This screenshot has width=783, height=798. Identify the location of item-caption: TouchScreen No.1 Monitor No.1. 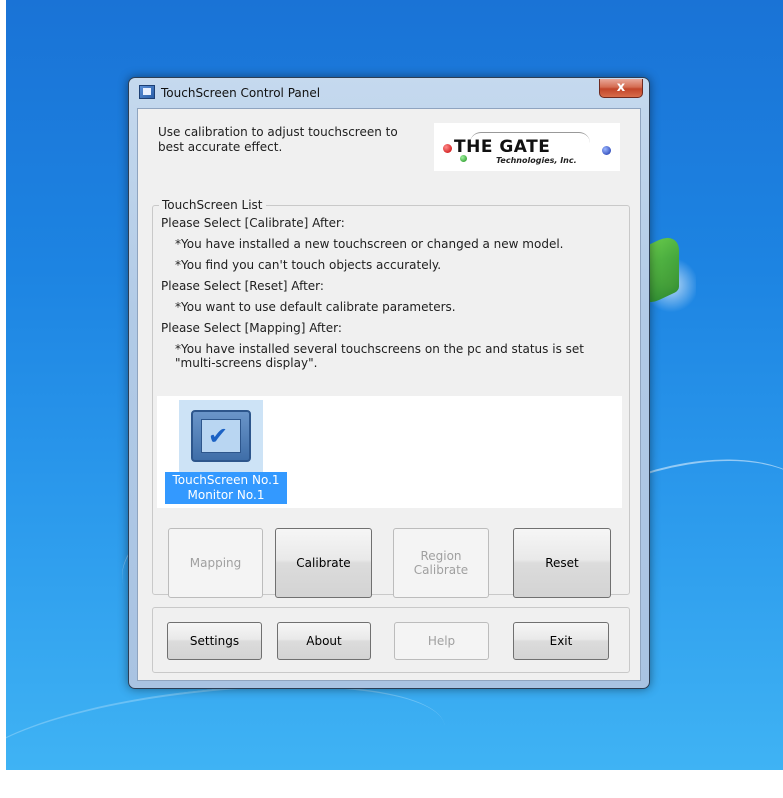
(226, 488).